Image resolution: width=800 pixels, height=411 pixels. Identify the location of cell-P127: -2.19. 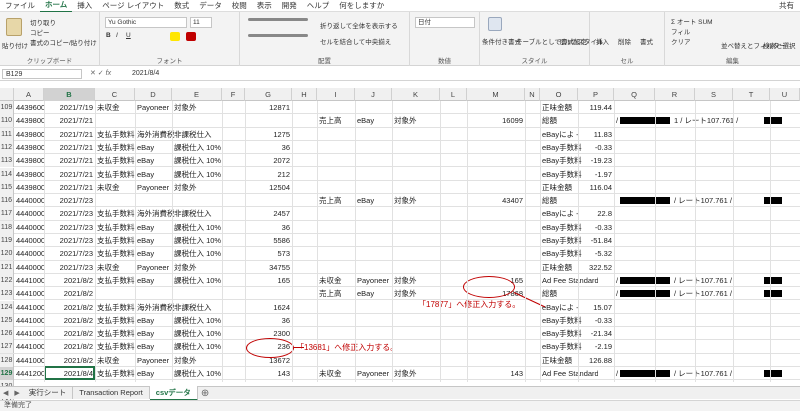
(596, 346).